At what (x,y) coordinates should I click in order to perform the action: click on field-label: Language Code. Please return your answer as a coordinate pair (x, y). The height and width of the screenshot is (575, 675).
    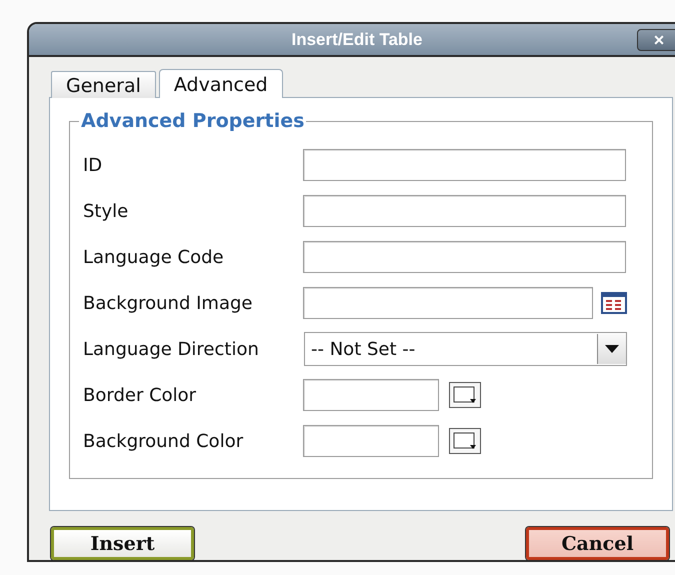
    Looking at the image, I should click on (154, 257).